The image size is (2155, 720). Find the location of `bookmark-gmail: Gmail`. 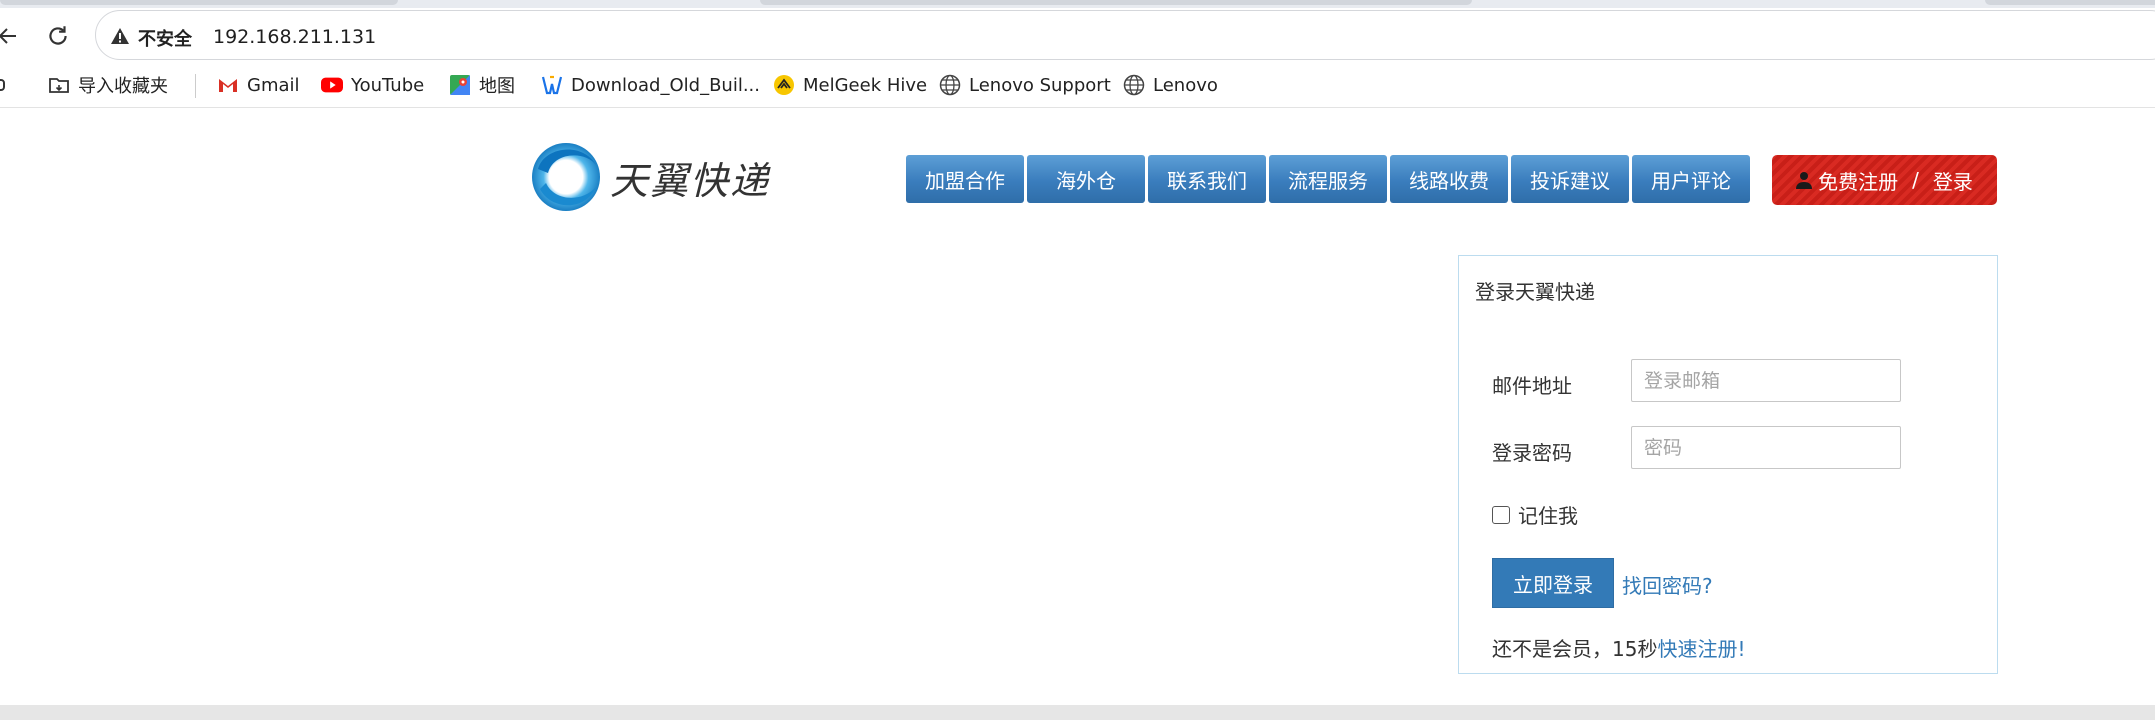

bookmark-gmail: Gmail is located at coordinates (258, 85).